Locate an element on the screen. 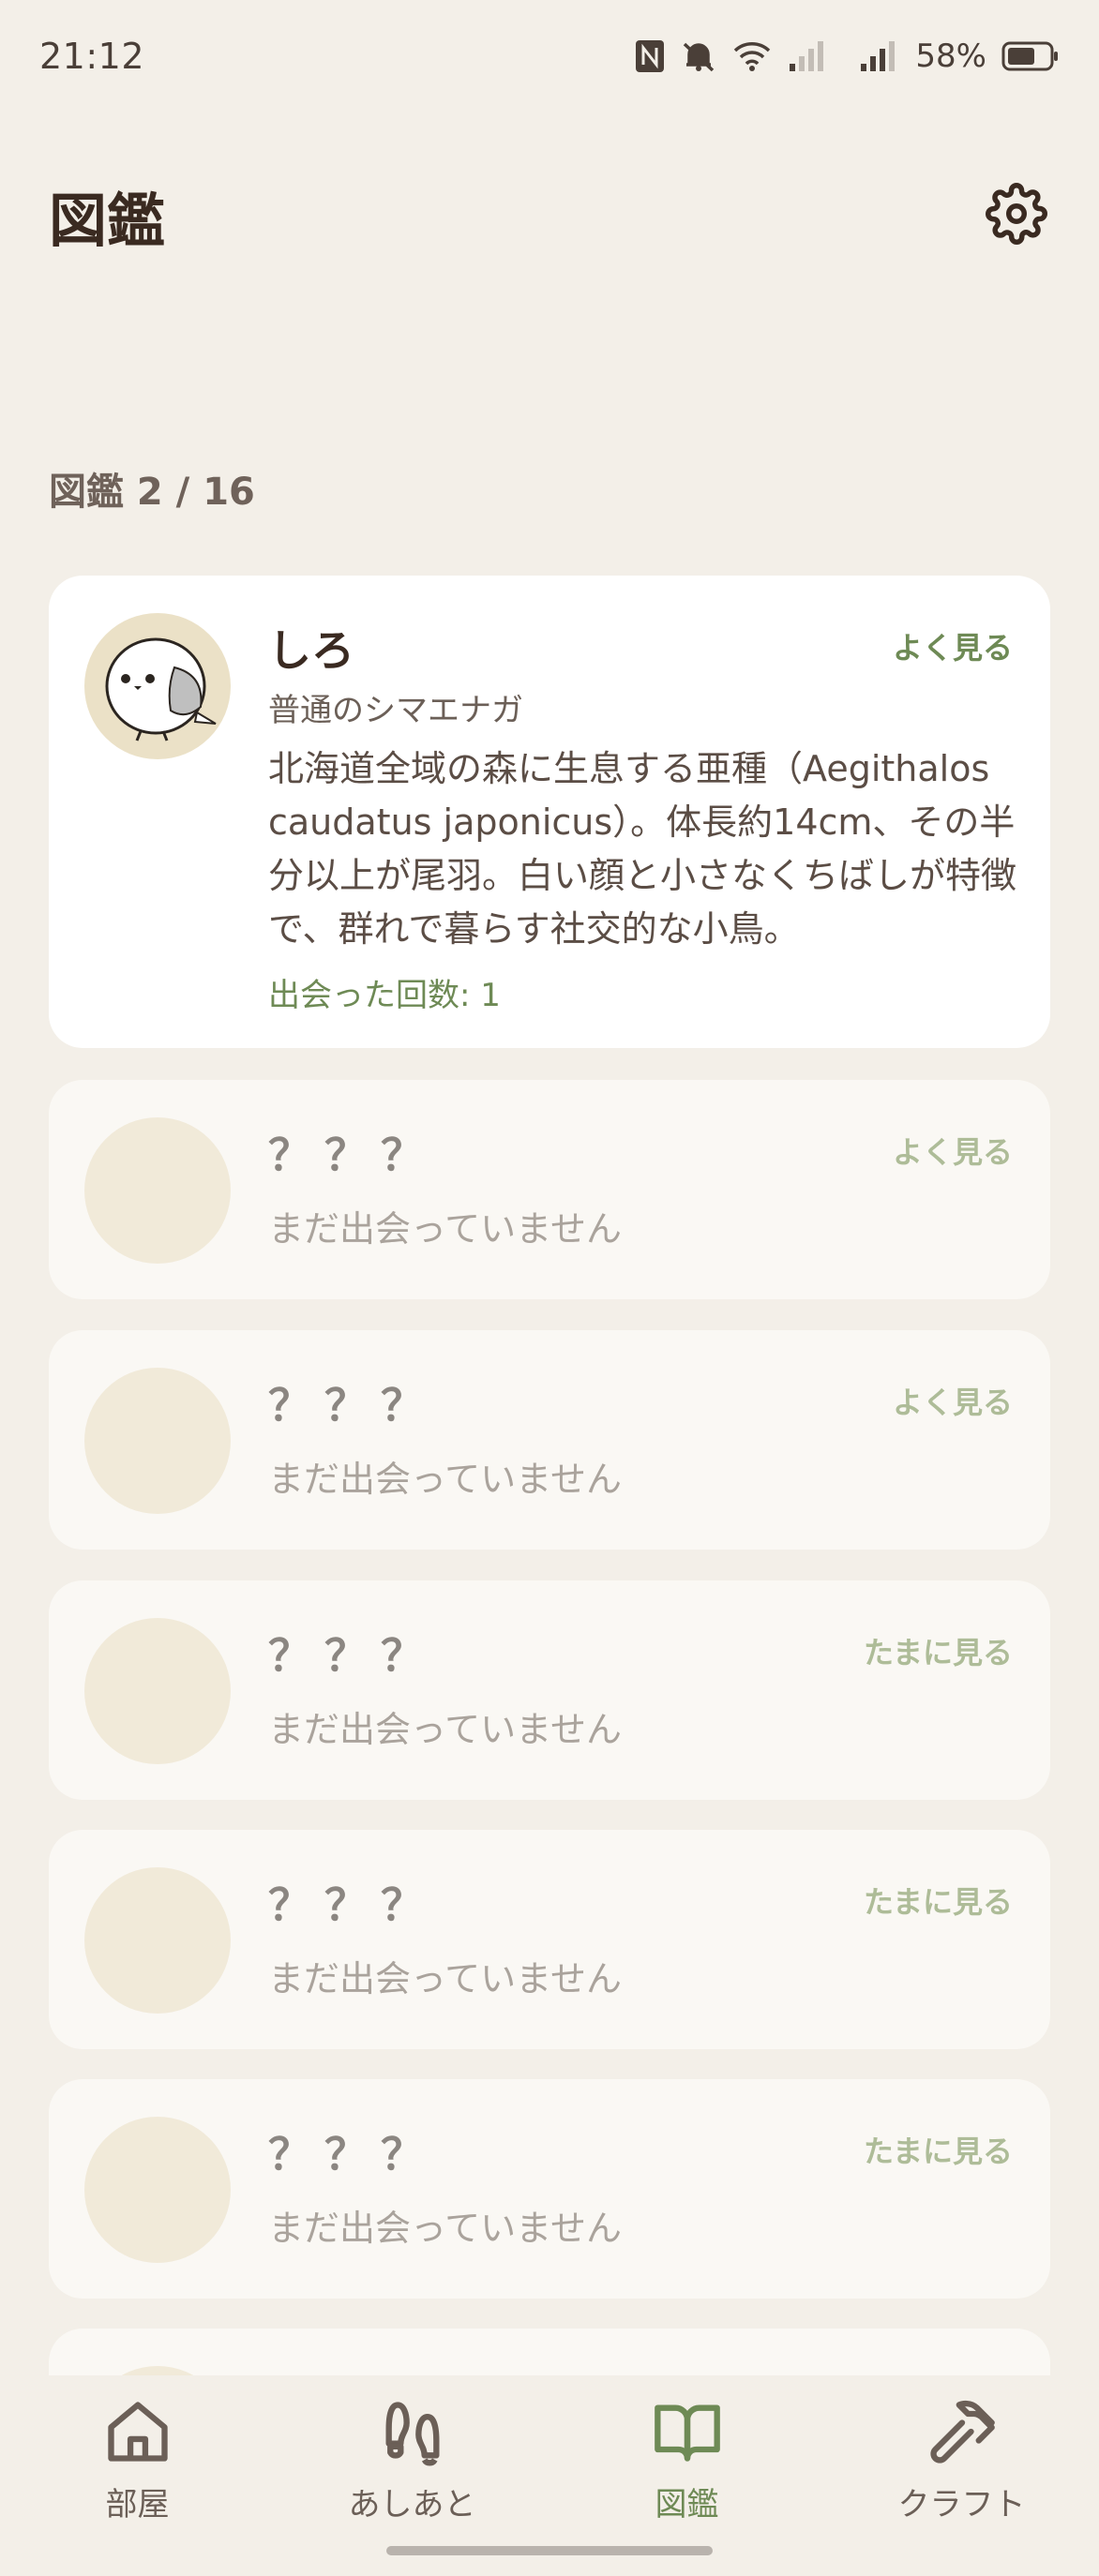 This screenshot has width=1099, height=2576. status-time: 21:12 is located at coordinates (92, 56).